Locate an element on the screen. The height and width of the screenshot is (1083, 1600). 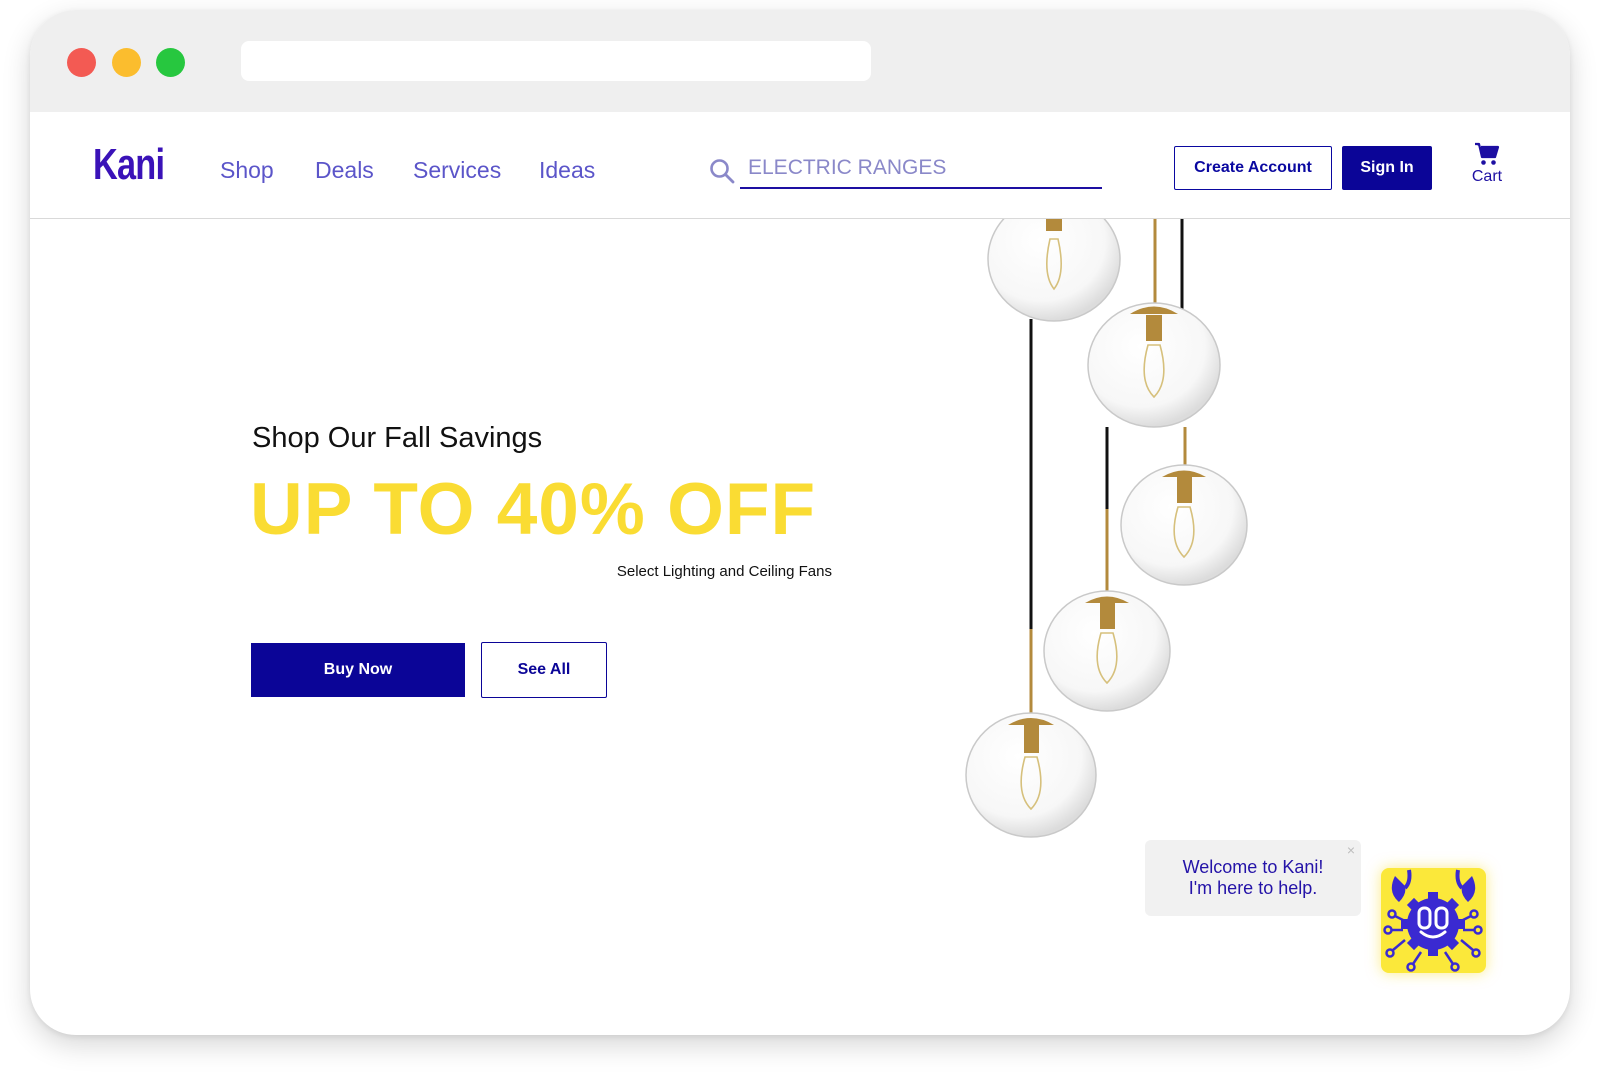
bot-icon is located at coordinates (1433, 920).